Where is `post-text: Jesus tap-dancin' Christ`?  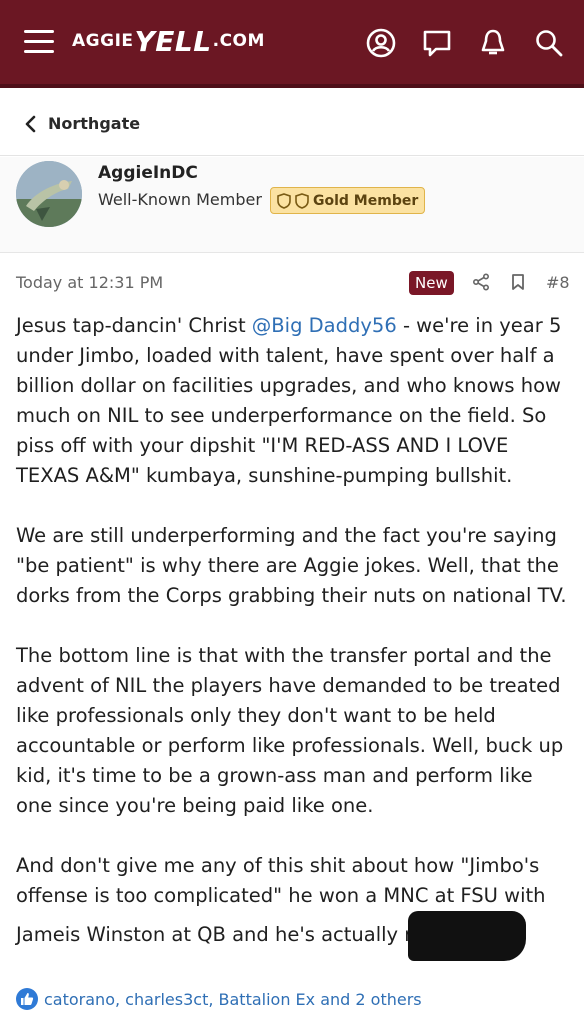 post-text: Jesus tap-dancin' Christ is located at coordinates (134, 325).